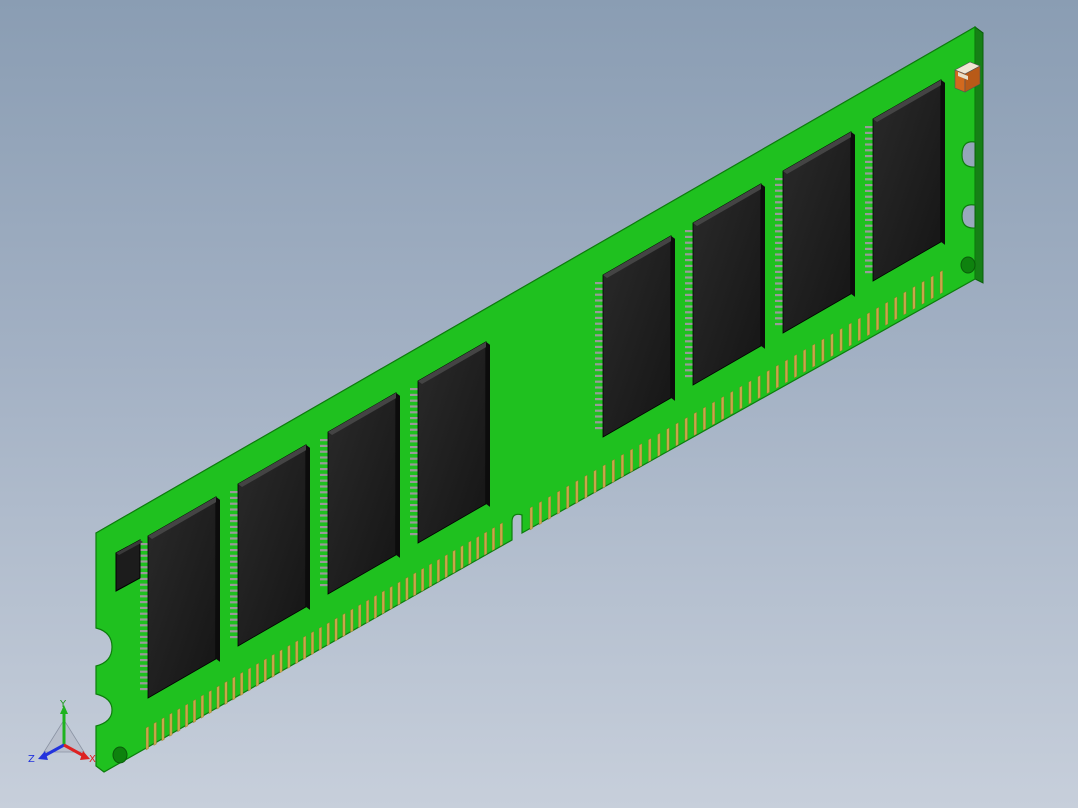 The height and width of the screenshot is (808, 1078). I want to click on mounting-hole-left, so click(120, 755).